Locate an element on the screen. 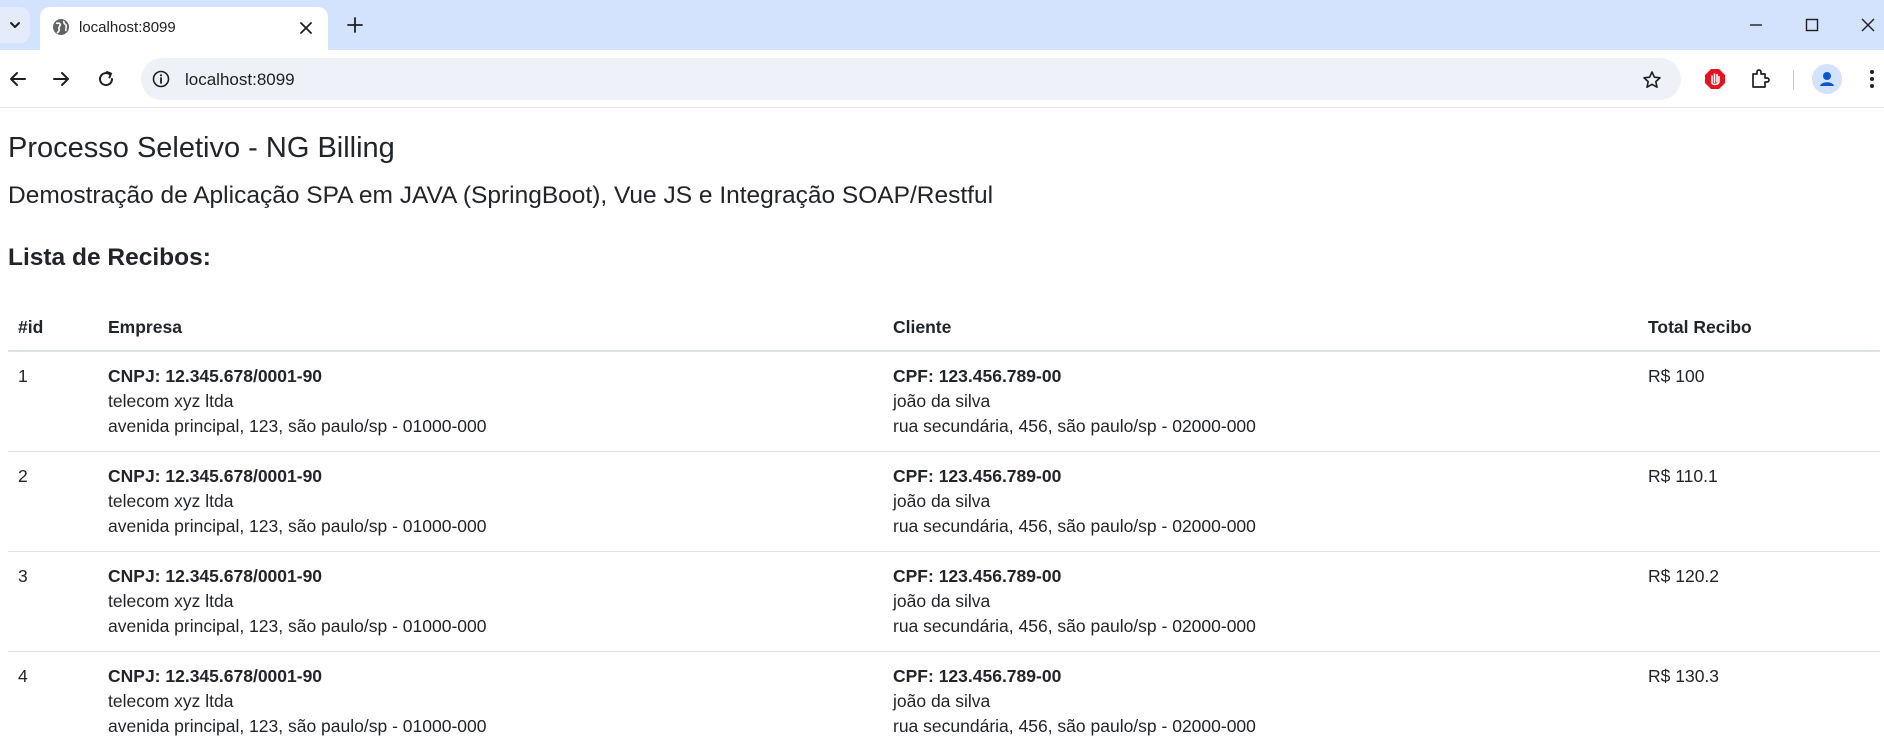 This screenshot has width=1884, height=751. cell-id: 1 is located at coordinates (53, 401).